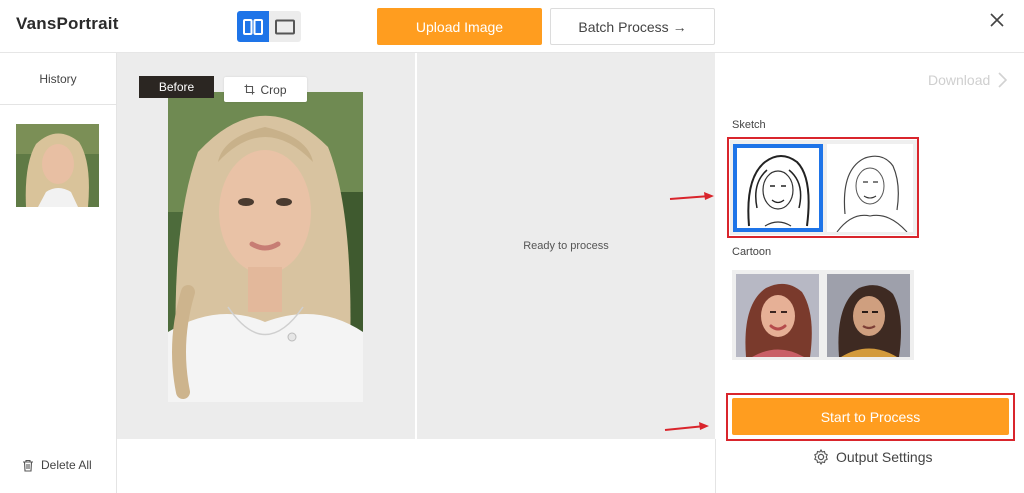  I want to click on output-settings-label: Output Settings, so click(884, 457).